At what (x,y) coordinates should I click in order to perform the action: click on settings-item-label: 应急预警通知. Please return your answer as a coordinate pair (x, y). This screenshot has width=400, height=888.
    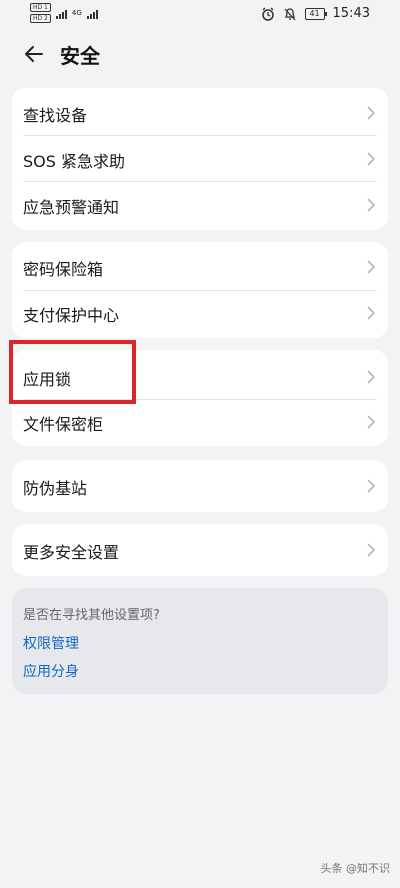
    Looking at the image, I should click on (71, 207).